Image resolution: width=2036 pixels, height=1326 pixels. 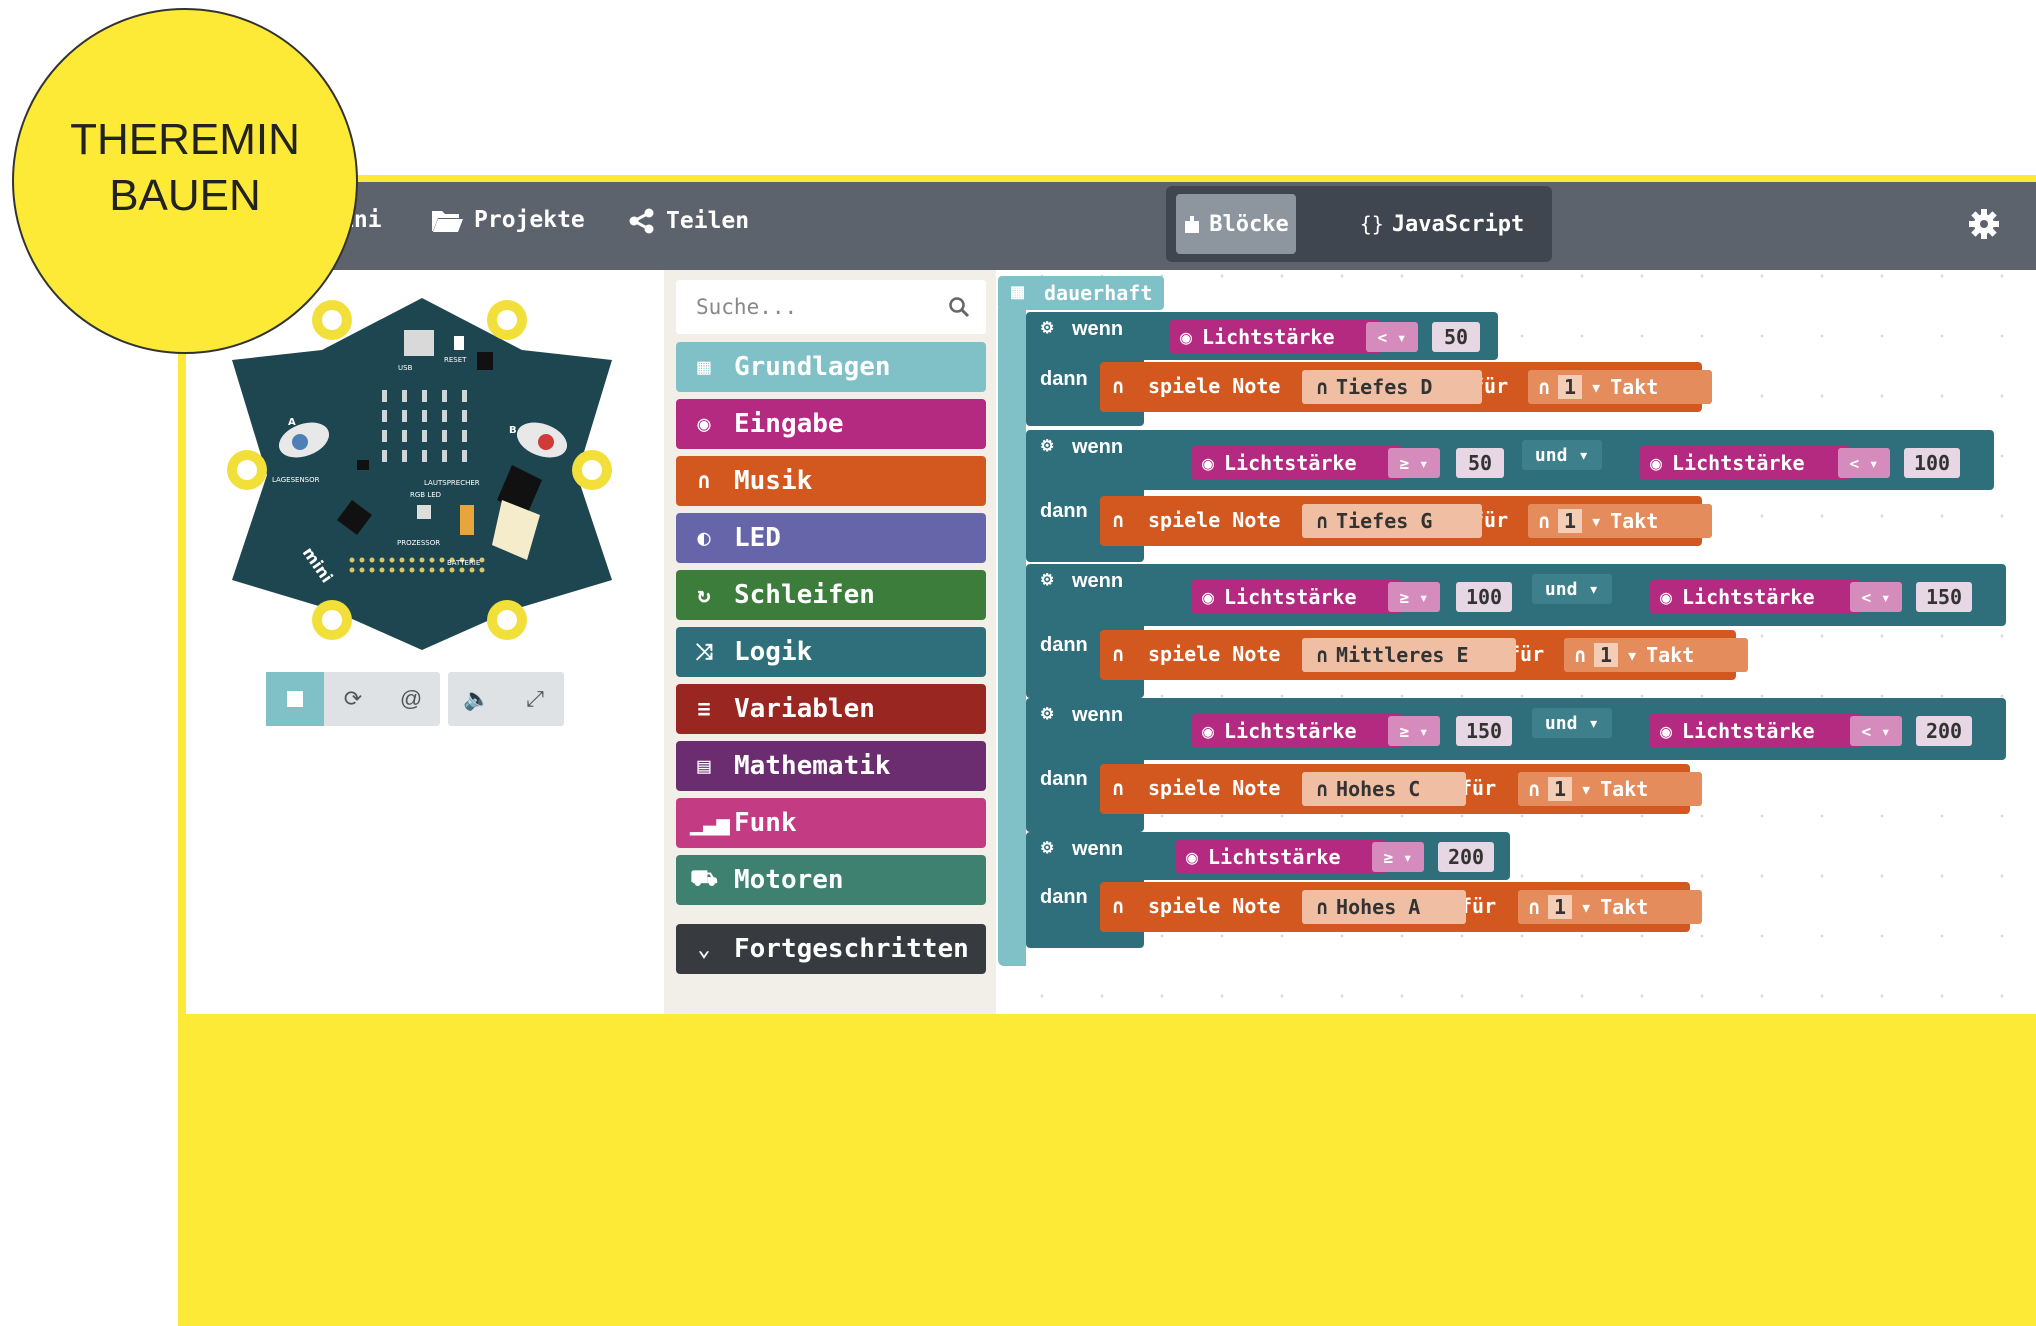 What do you see at coordinates (1392, 387) in the screenshot?
I see `note-dropdown: ∩ Tiefes D` at bounding box center [1392, 387].